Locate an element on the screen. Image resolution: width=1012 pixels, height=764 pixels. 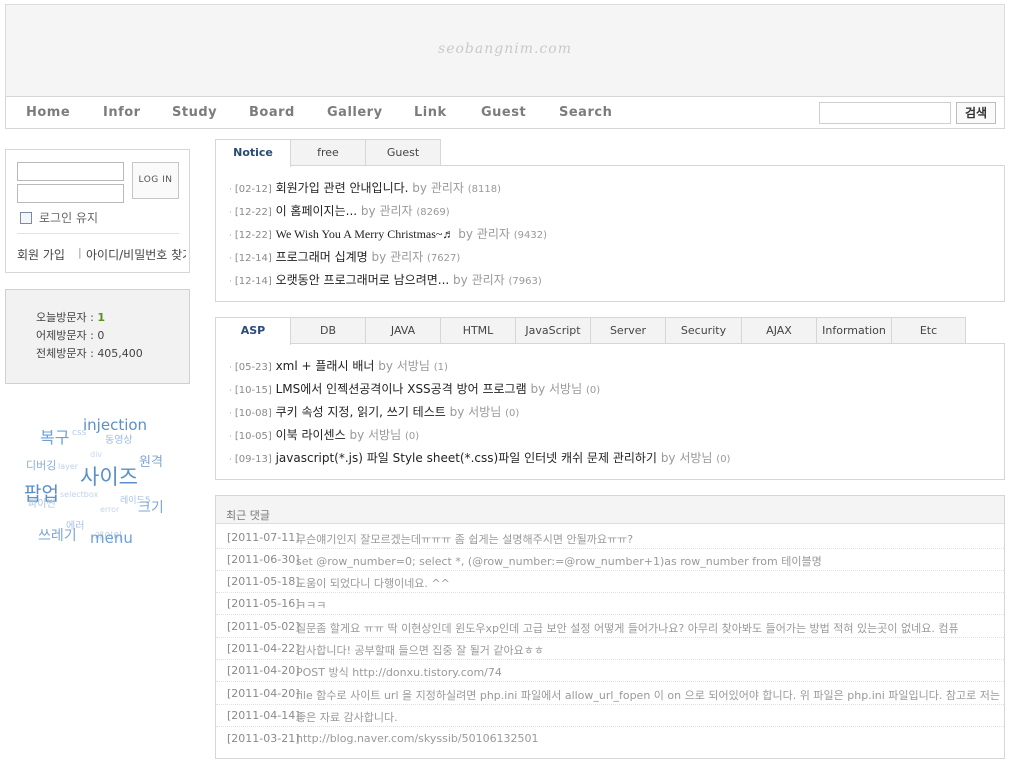
tab-ajax: AJAX is located at coordinates (779, 330).